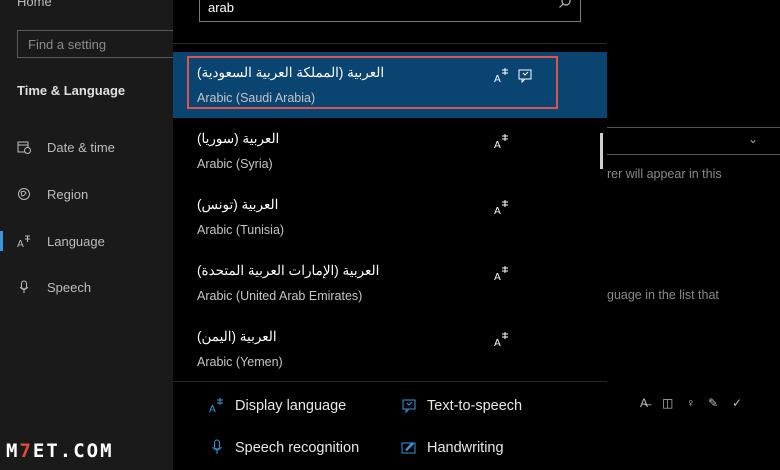 The height and width of the screenshot is (470, 780). I want to click on spellcheck-icon: ✓, so click(737, 403).